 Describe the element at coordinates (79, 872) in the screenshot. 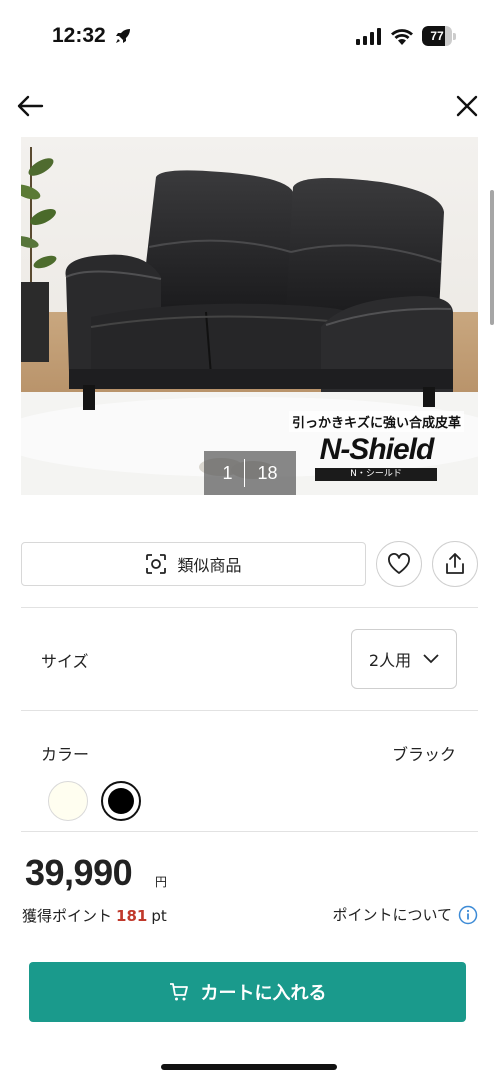

I see `price-amount: 39,990` at that location.